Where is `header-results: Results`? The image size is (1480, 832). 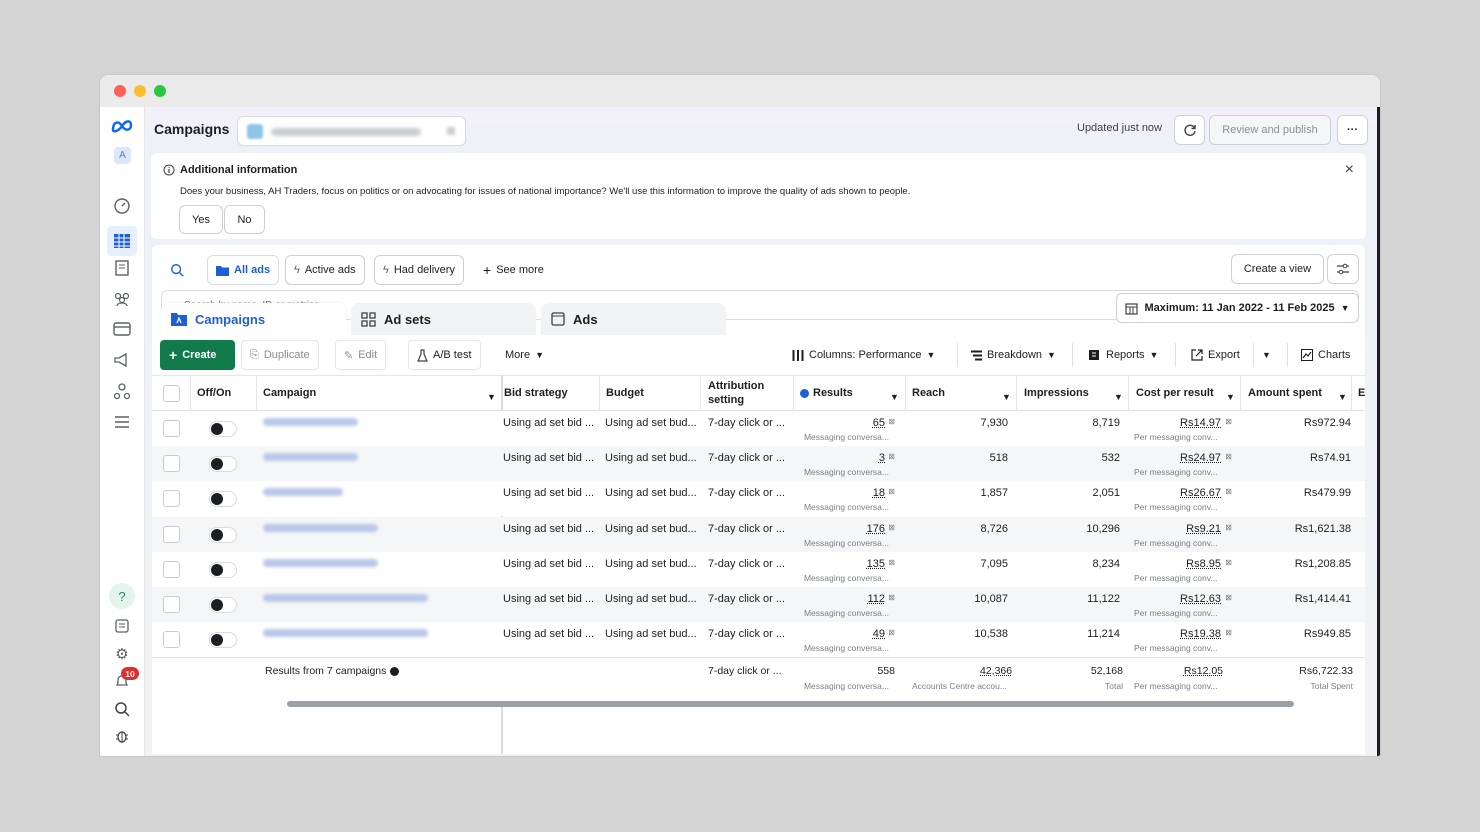 header-results: Results is located at coordinates (826, 393).